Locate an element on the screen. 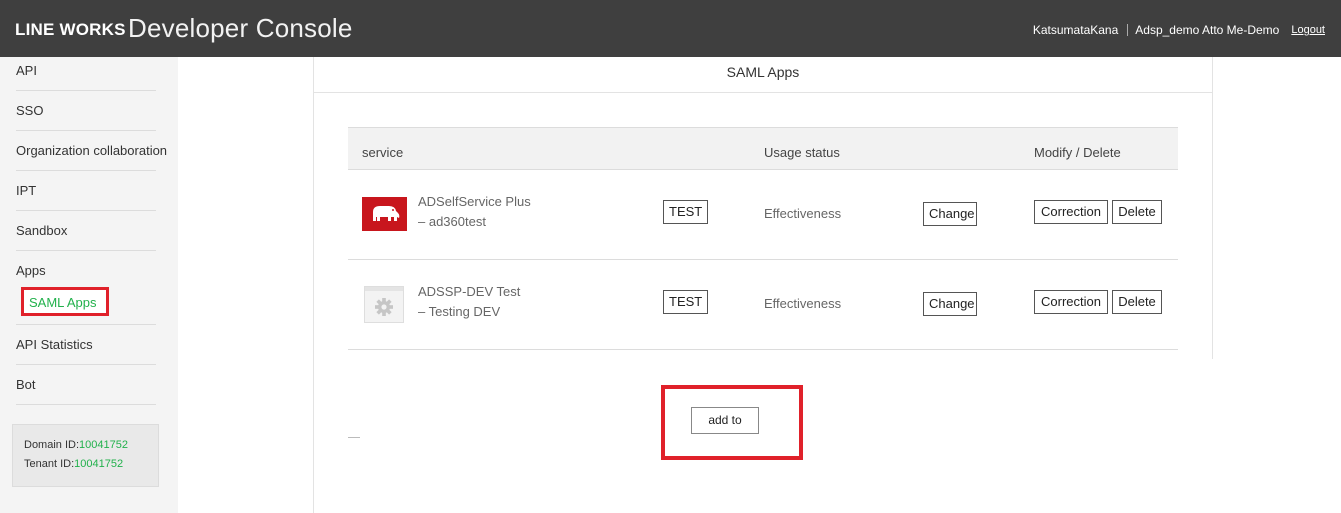  user-separator is located at coordinates (1128, 30).